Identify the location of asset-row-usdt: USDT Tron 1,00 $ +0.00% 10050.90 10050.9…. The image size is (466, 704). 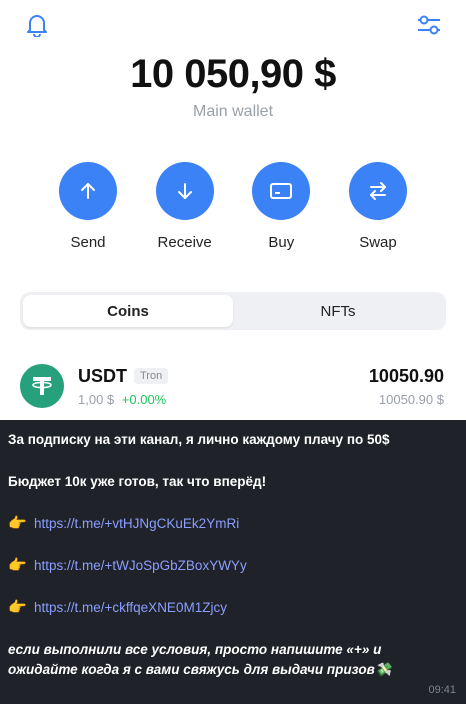
(233, 387).